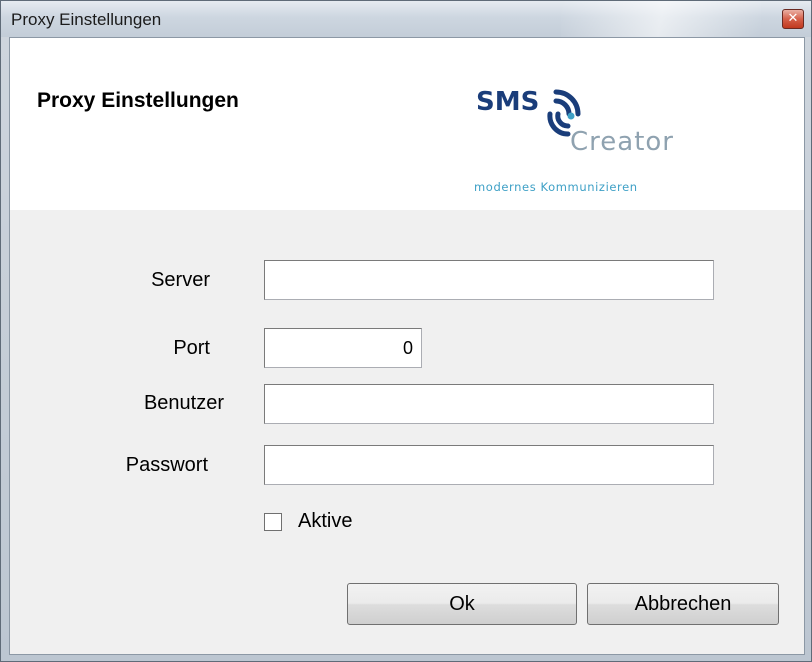 The image size is (812, 662). What do you see at coordinates (166, 465) in the screenshot?
I see `password-label: Passwort` at bounding box center [166, 465].